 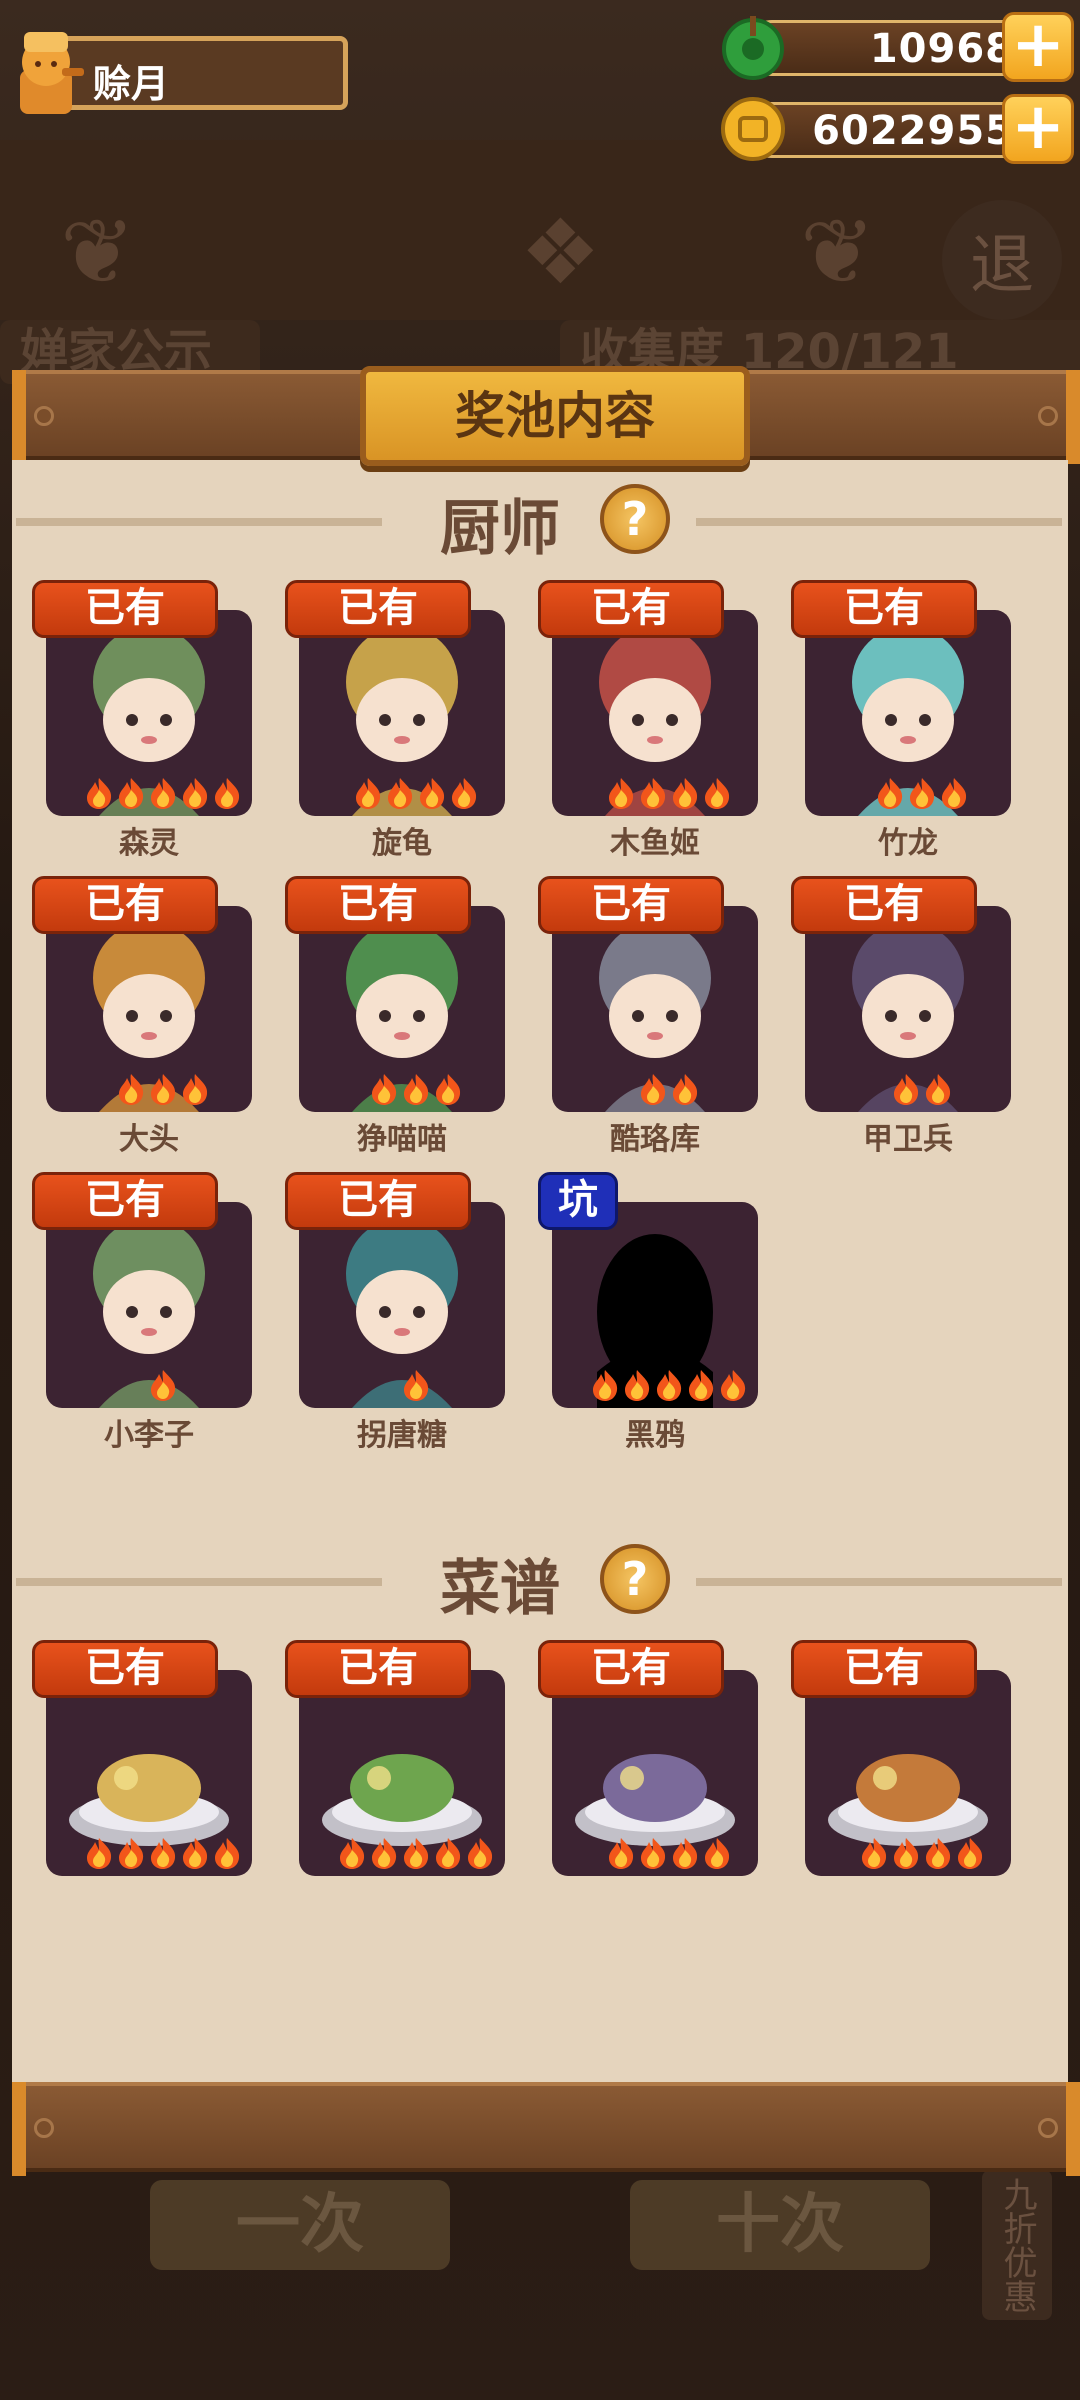 What do you see at coordinates (402, 843) in the screenshot?
I see `card-name: 旋龟` at bounding box center [402, 843].